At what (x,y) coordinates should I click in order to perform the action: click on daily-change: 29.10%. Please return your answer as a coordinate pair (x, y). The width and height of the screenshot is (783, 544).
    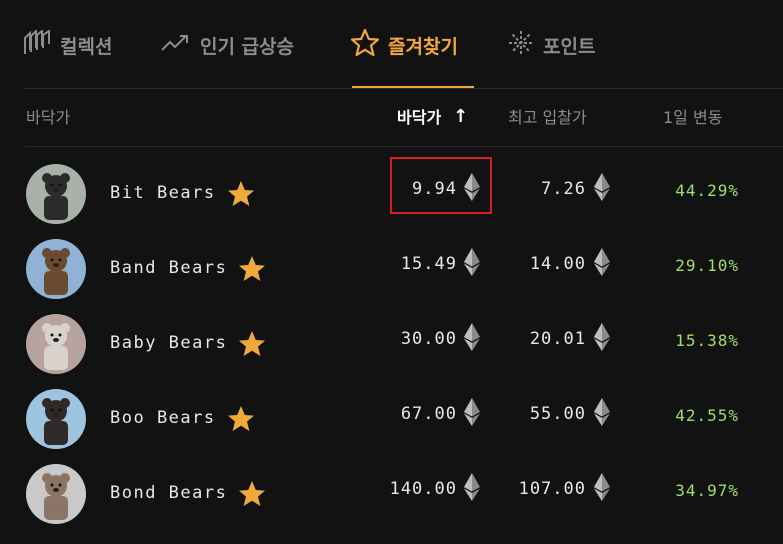
    Looking at the image, I should click on (707, 265).